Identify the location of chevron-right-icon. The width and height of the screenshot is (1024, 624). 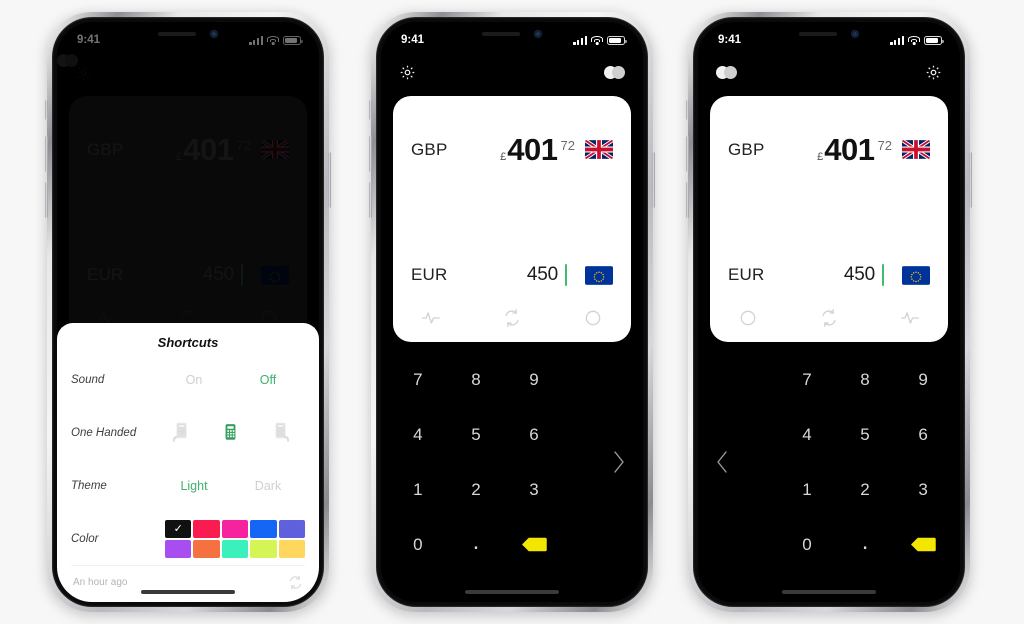
(619, 462).